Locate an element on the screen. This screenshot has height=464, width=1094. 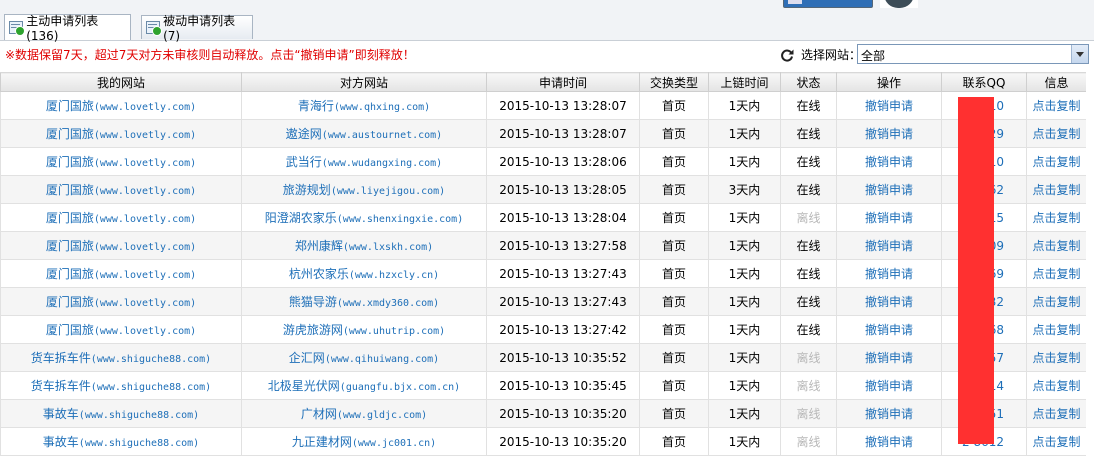
tab-passive-applications: 被动申请列表(7) is located at coordinates (197, 28).